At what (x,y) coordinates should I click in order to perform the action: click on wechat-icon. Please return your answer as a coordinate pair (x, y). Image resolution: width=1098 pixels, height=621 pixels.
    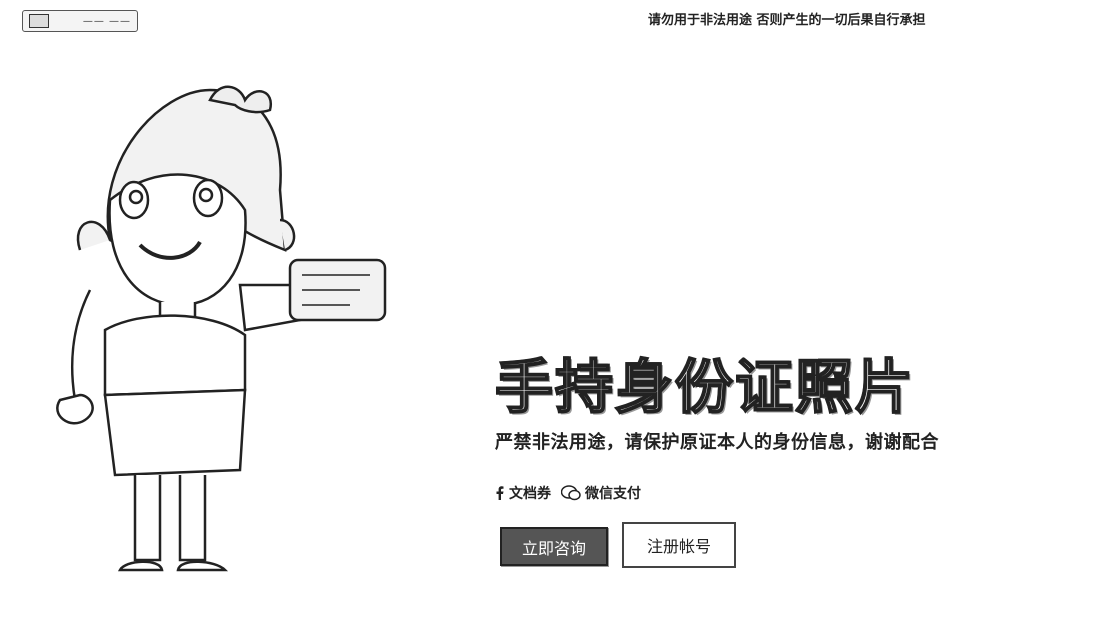
    Looking at the image, I should click on (571, 493).